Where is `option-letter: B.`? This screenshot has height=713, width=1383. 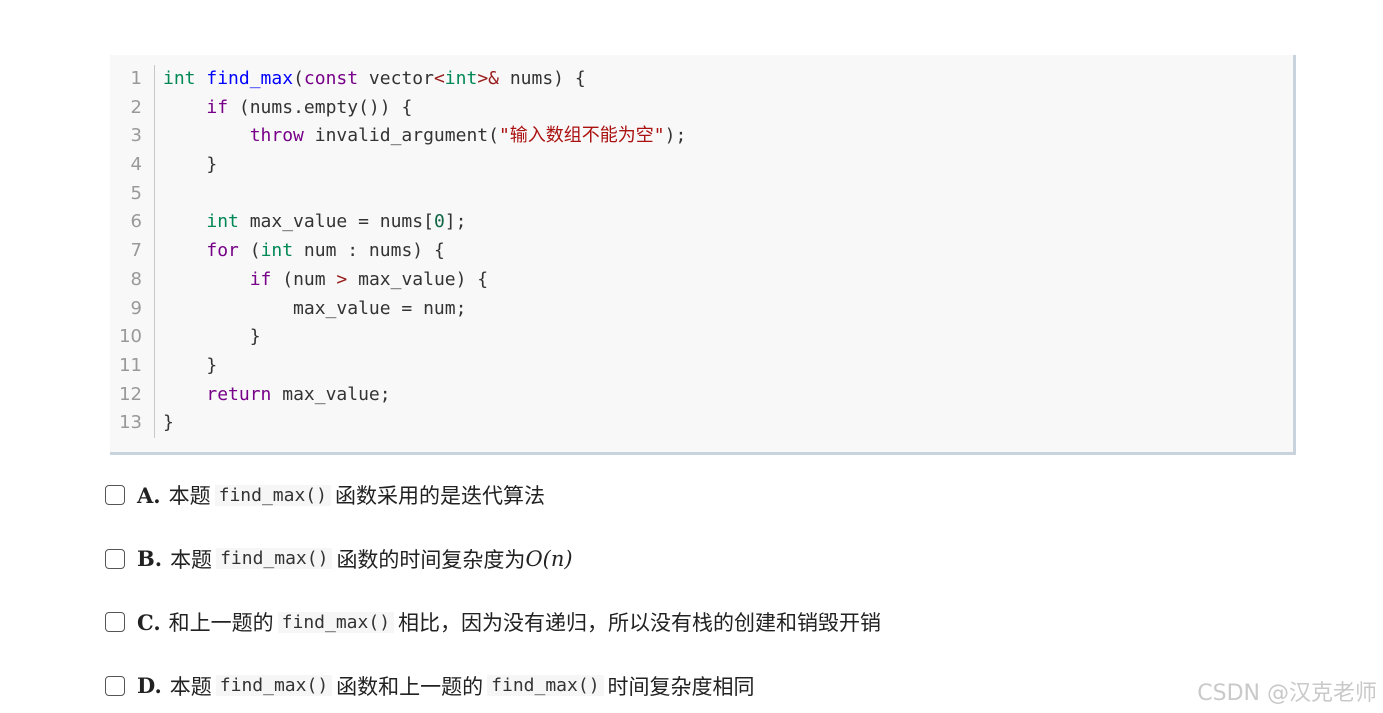
option-letter: B. is located at coordinates (150, 558).